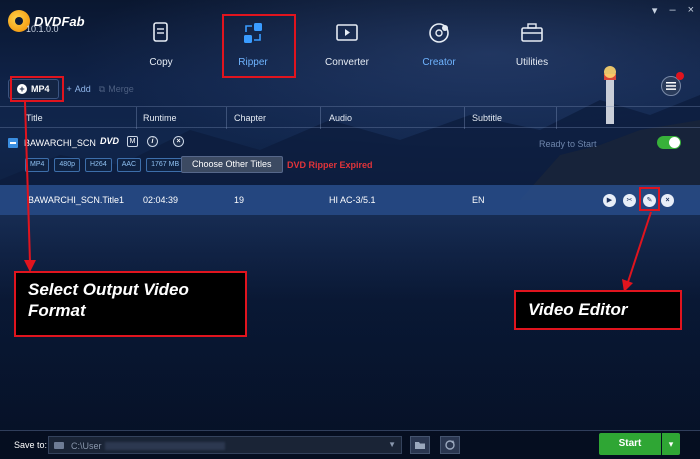 The height and width of the screenshot is (459, 700). What do you see at coordinates (532, 45) in the screenshot?
I see `mode-utilities: Utilities` at bounding box center [532, 45].